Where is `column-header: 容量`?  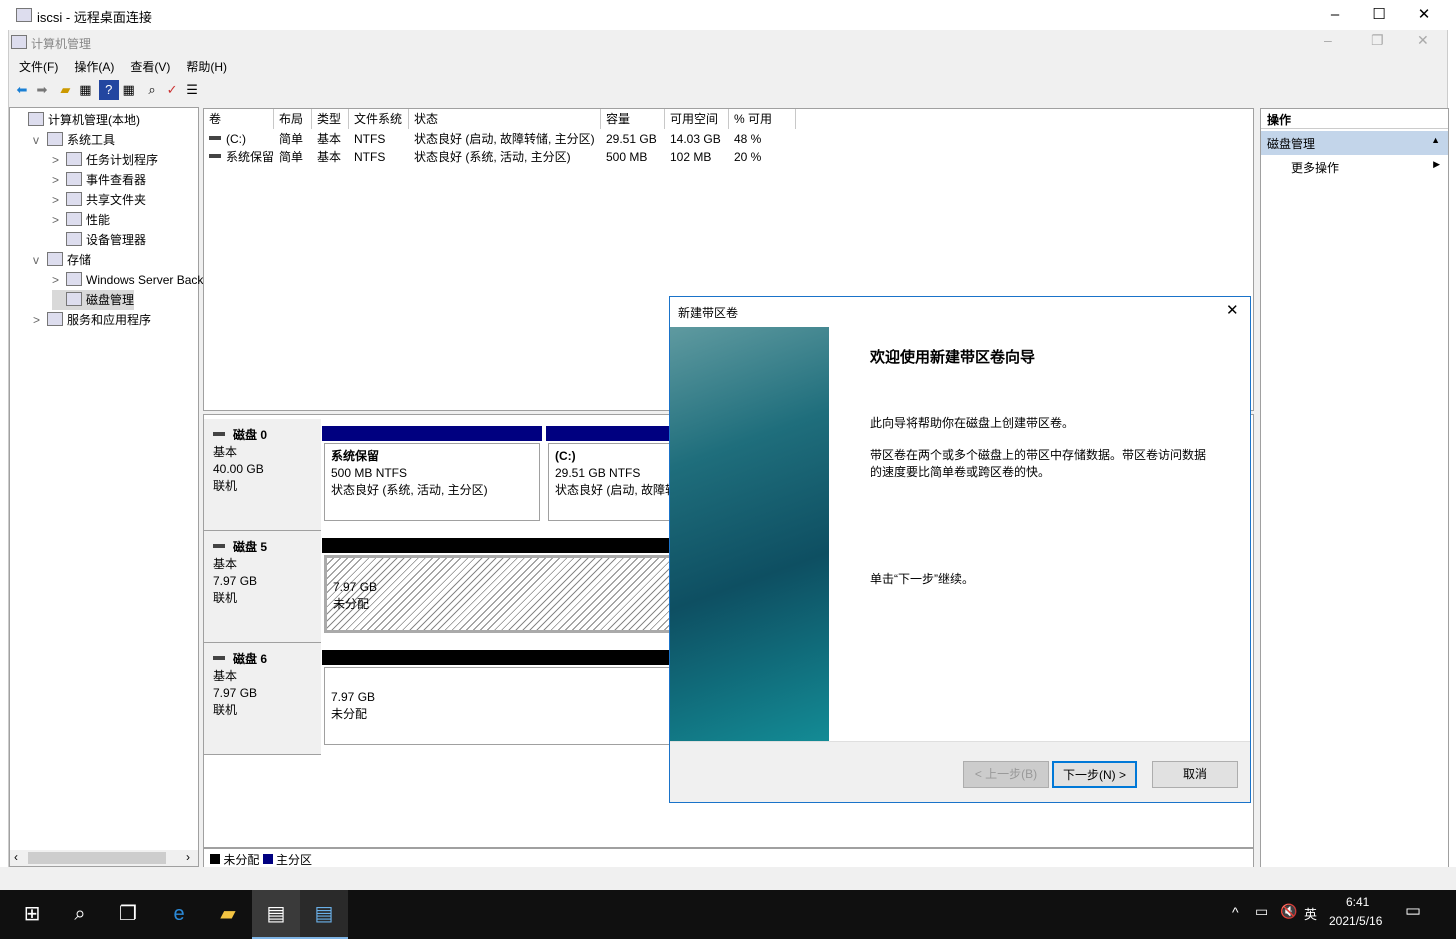
column-header: 容量 is located at coordinates (633, 119).